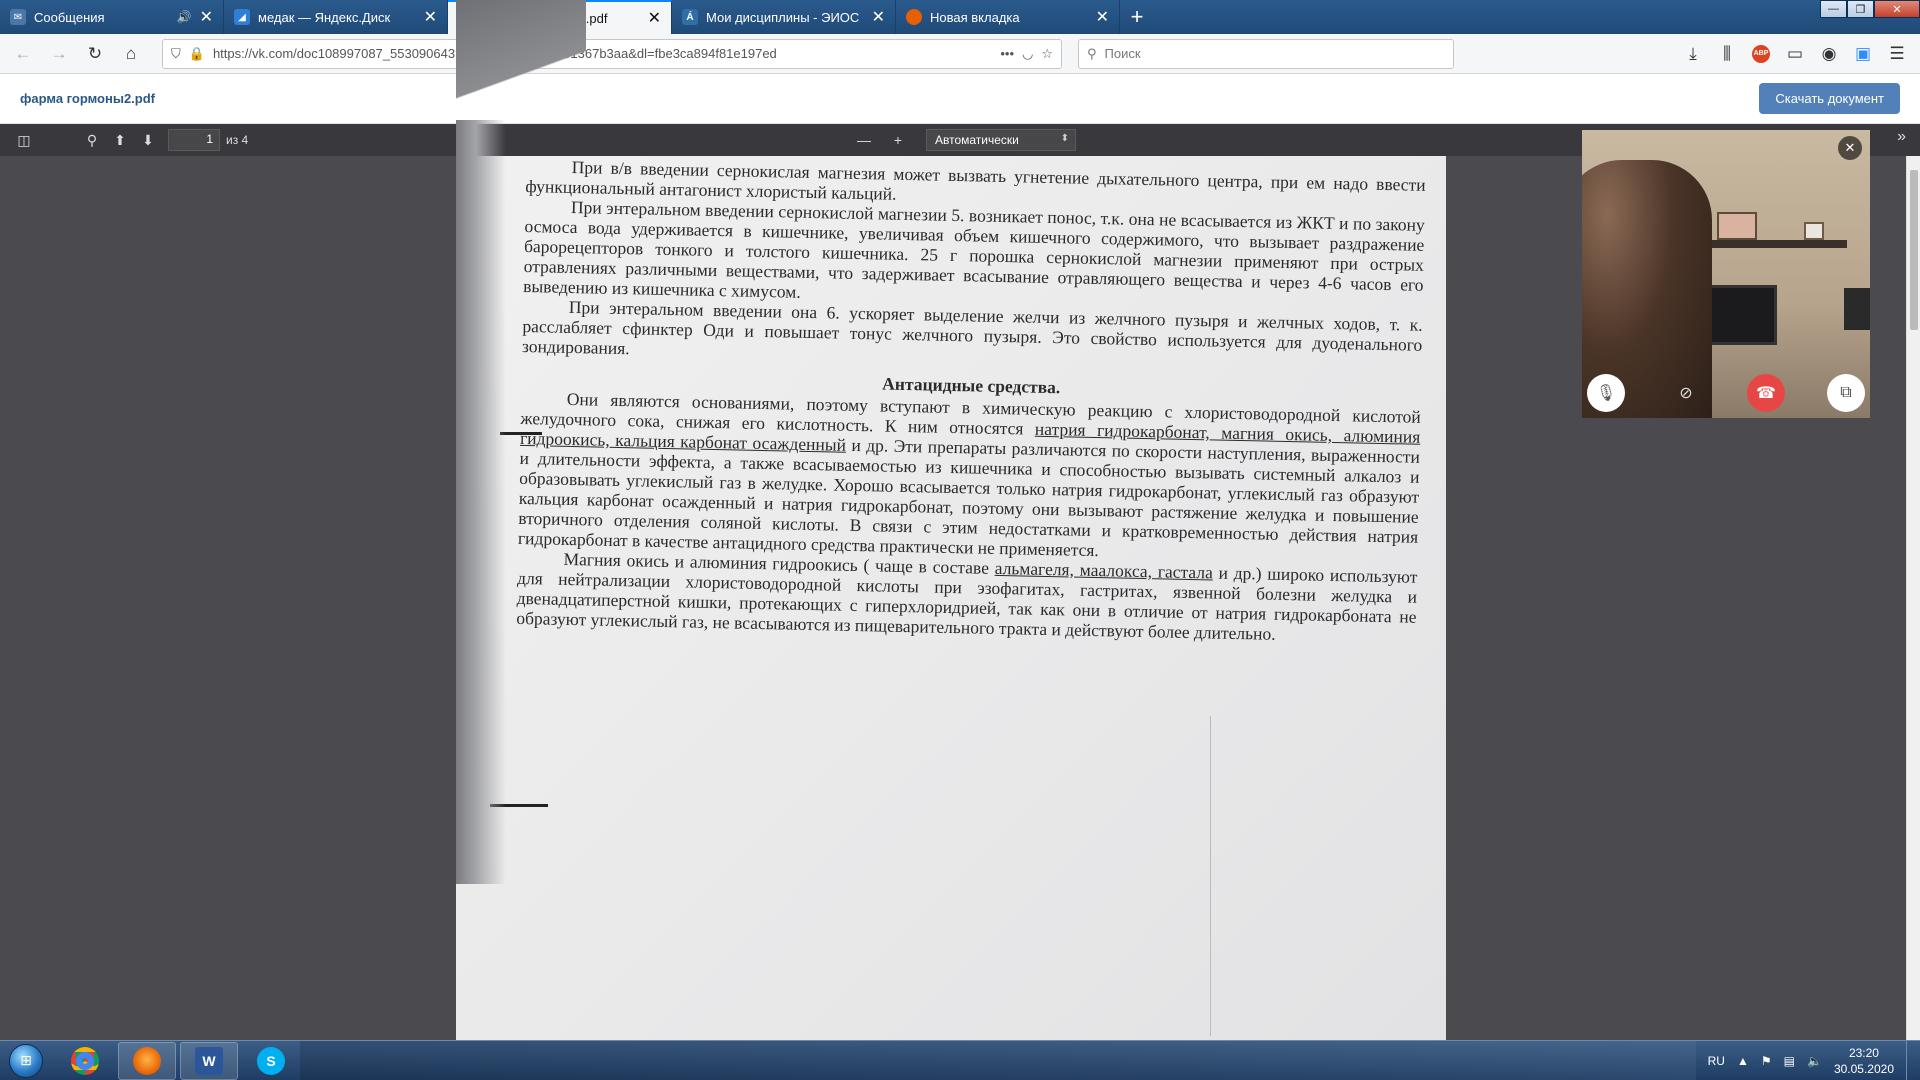 This screenshot has height=1080, width=1920. I want to click on taskbar-word: W, so click(209, 1060).